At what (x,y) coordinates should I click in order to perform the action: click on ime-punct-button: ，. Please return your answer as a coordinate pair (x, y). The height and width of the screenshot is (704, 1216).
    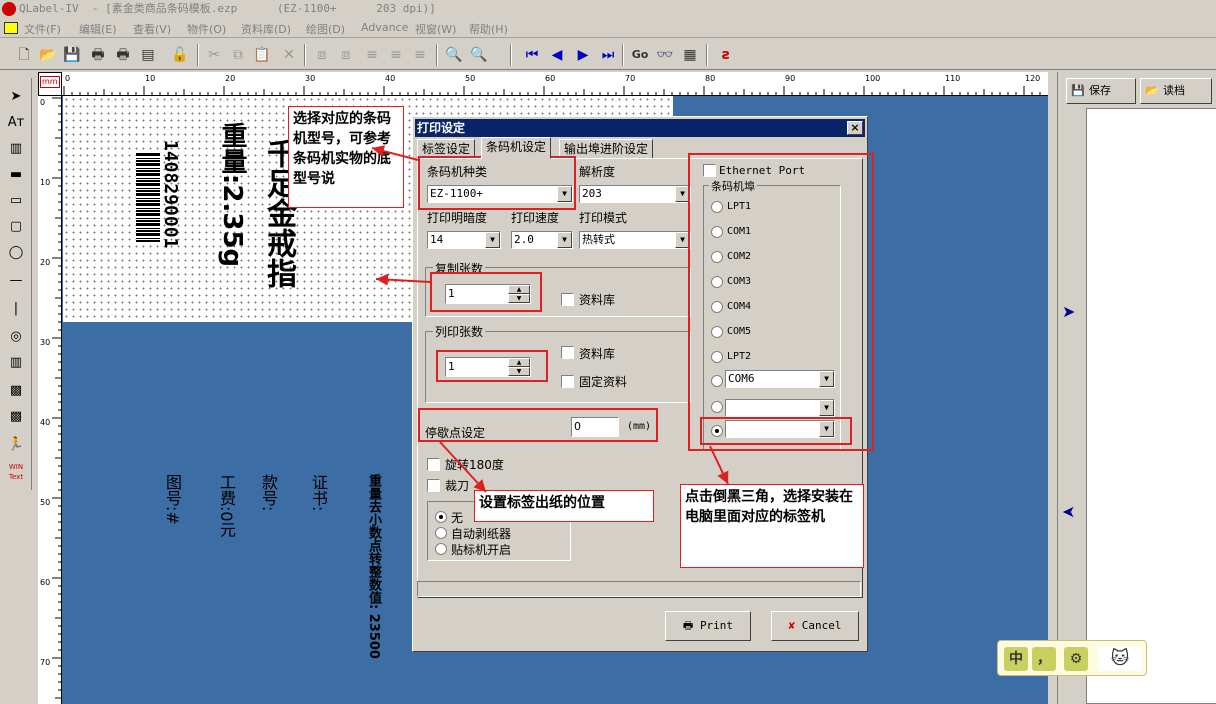
    Looking at the image, I should click on (1044, 659).